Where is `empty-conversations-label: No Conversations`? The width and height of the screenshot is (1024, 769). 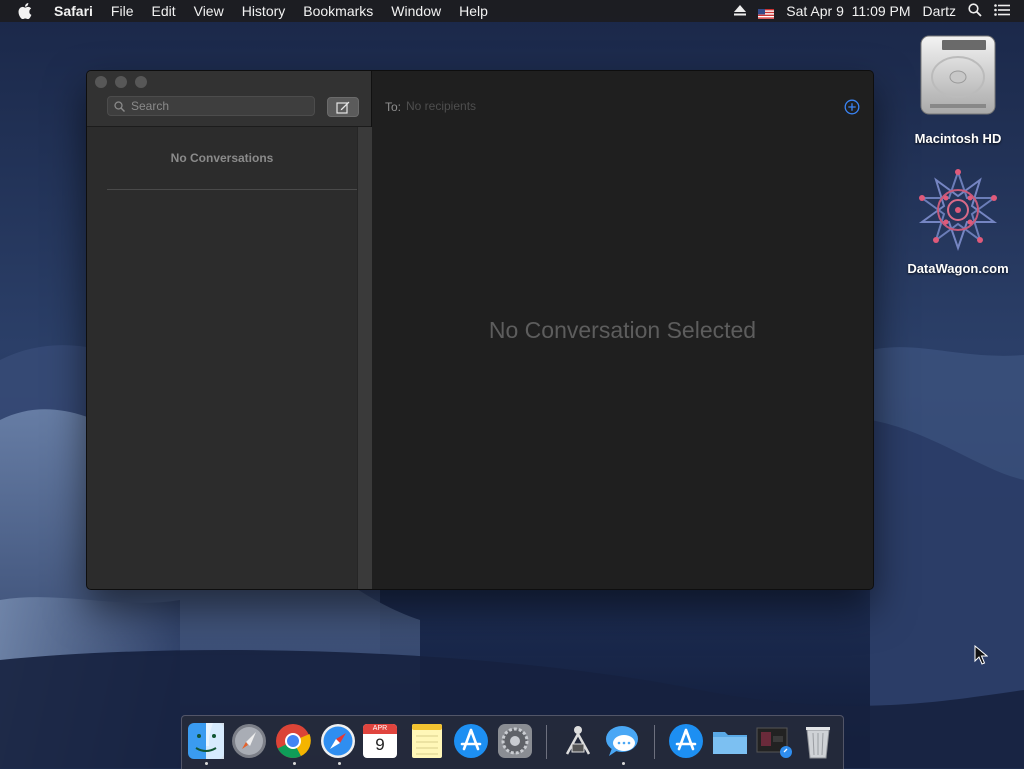
empty-conversations-label: No Conversations is located at coordinates (222, 158).